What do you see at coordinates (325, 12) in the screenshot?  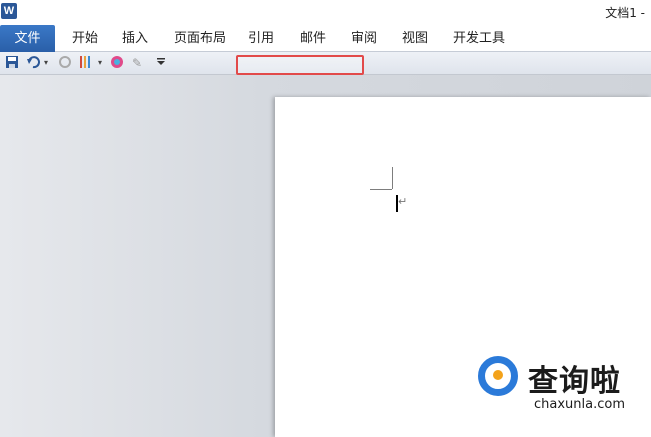 I see `title-bar: W 文档1 -` at bounding box center [325, 12].